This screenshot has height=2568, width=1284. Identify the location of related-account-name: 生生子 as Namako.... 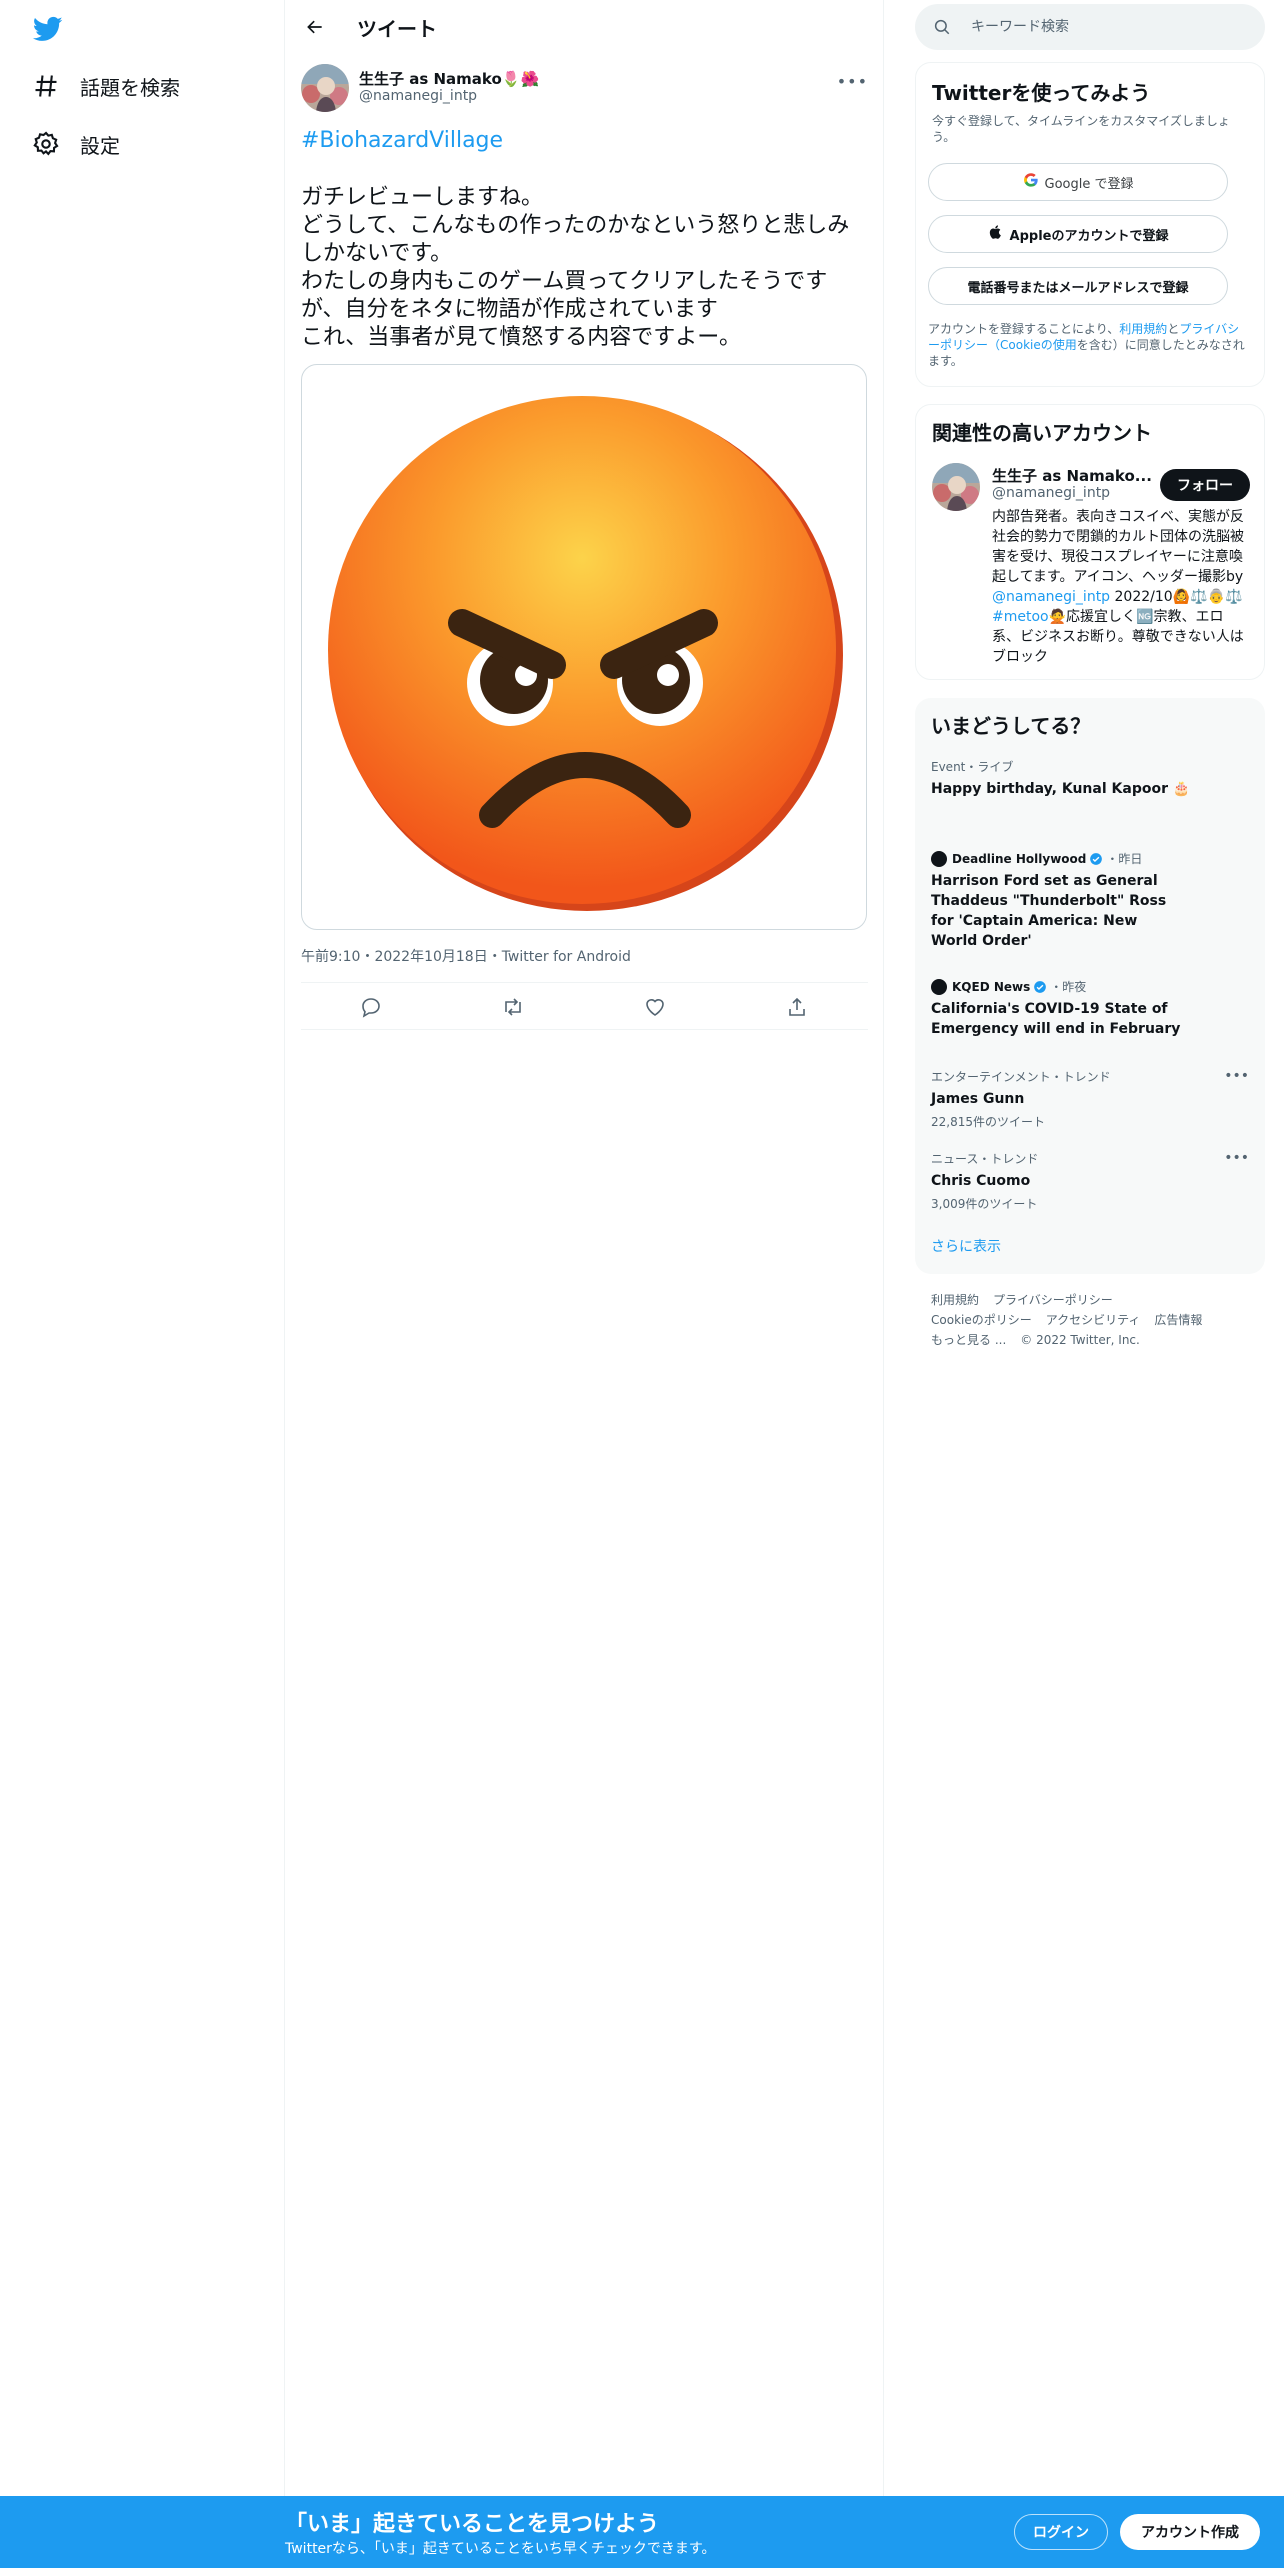
(1072, 475).